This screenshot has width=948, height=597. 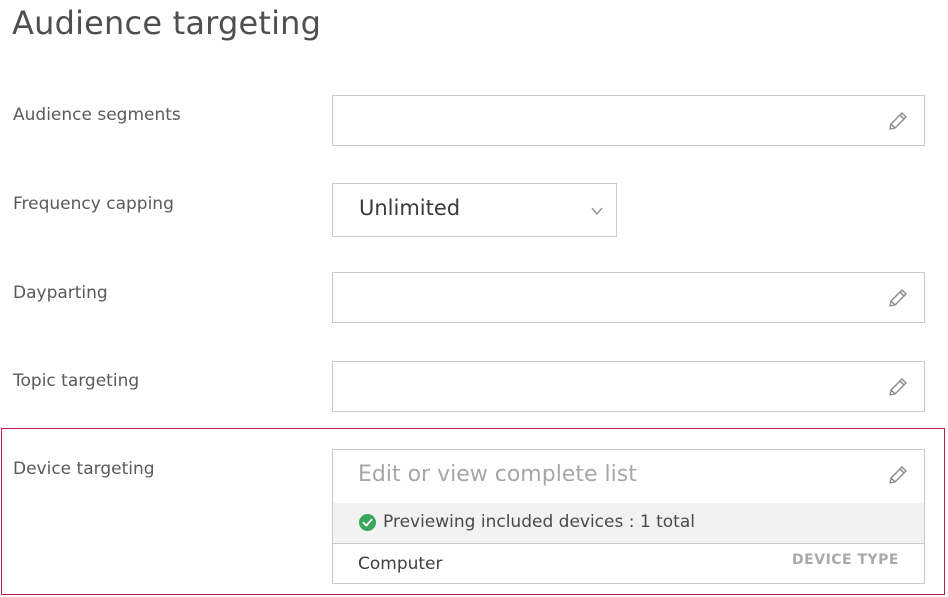 What do you see at coordinates (367, 522) in the screenshot?
I see `check-circle-icon` at bounding box center [367, 522].